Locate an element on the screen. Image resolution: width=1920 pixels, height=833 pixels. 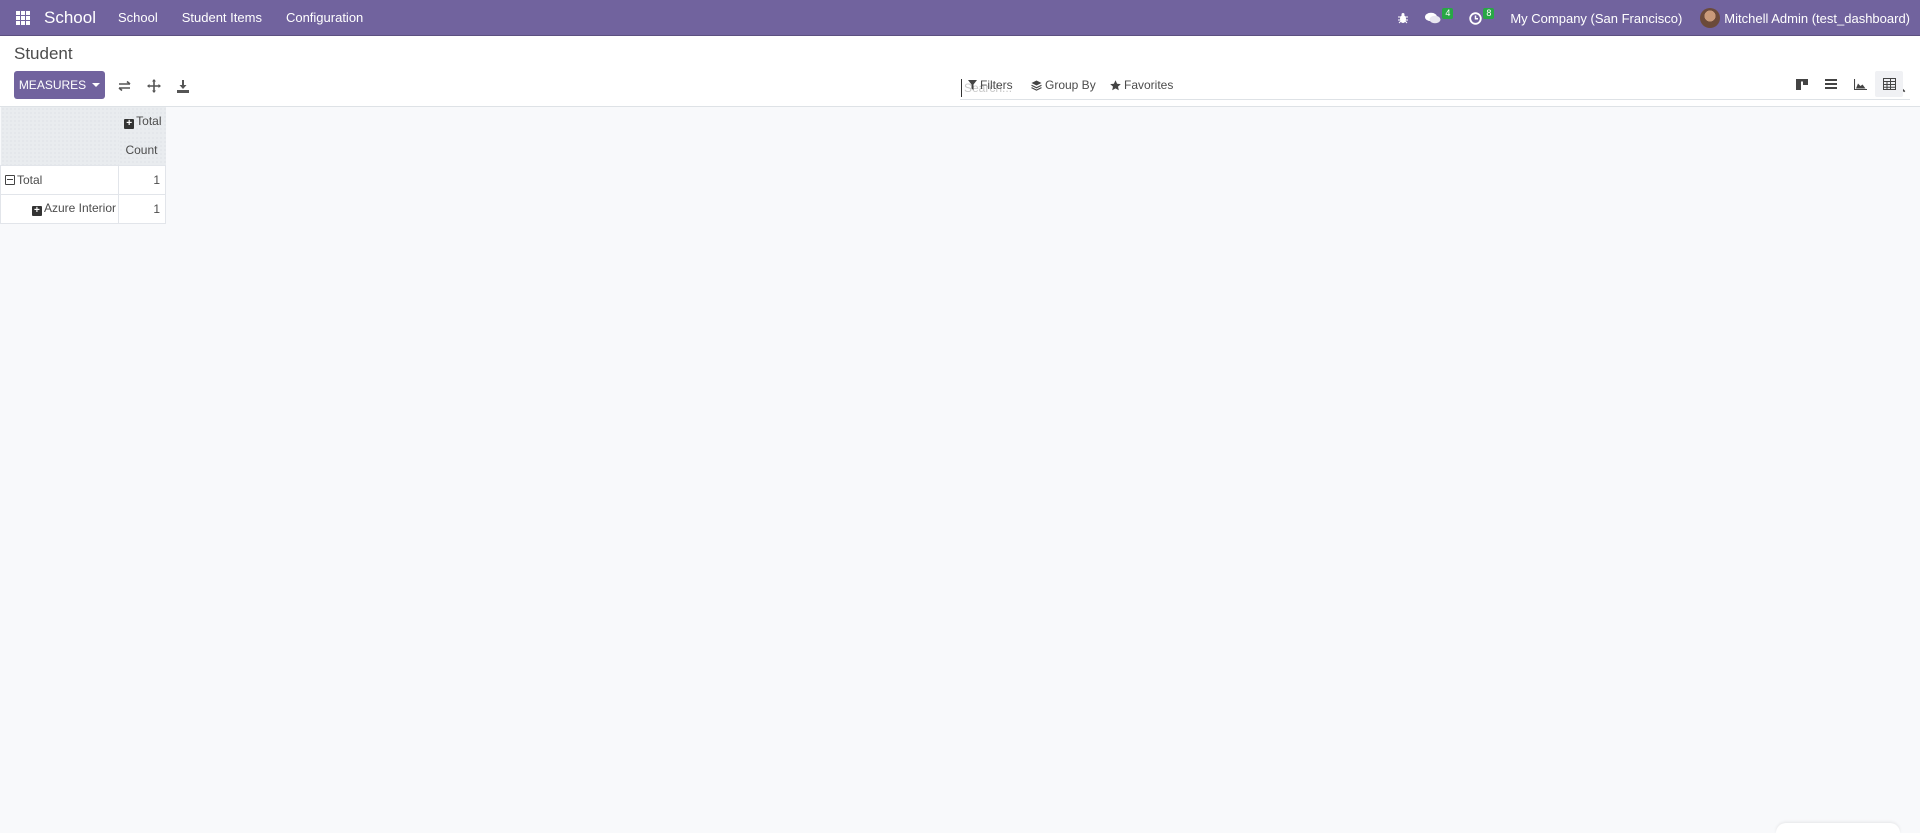
pivot-col-header-total: + Total is located at coordinates (142, 121).